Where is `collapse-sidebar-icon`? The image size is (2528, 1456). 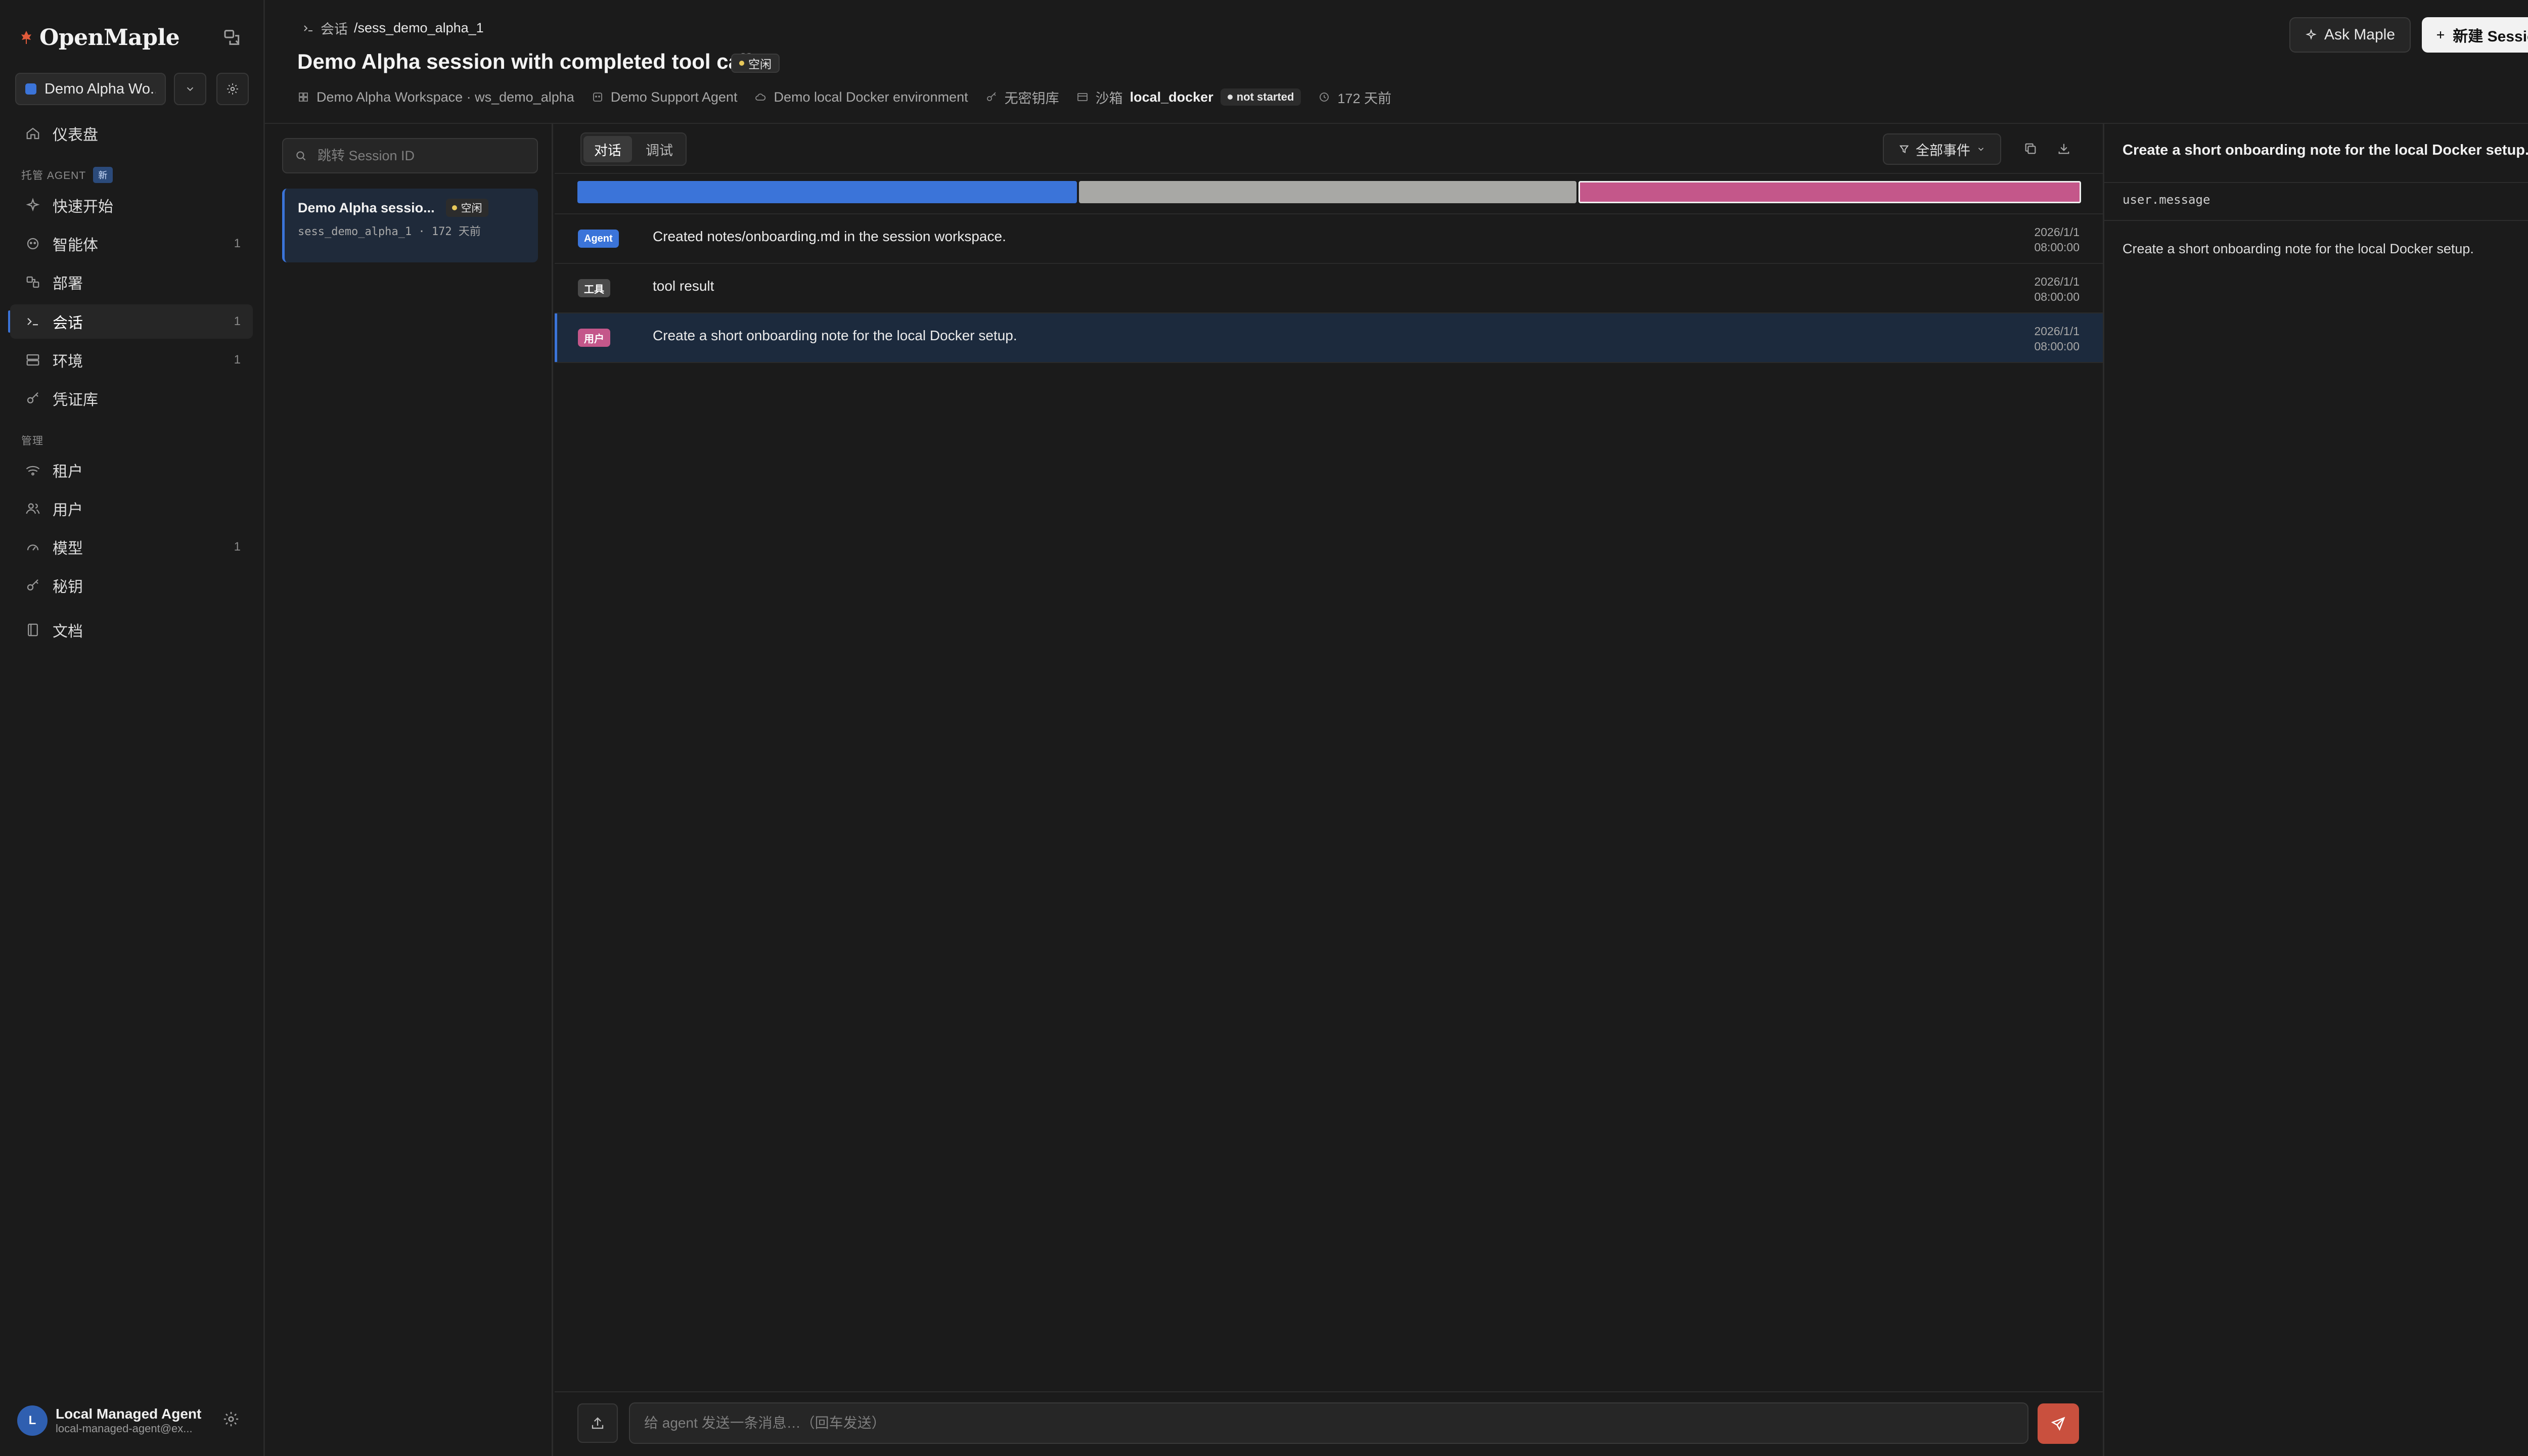 collapse-sidebar-icon is located at coordinates (233, 37).